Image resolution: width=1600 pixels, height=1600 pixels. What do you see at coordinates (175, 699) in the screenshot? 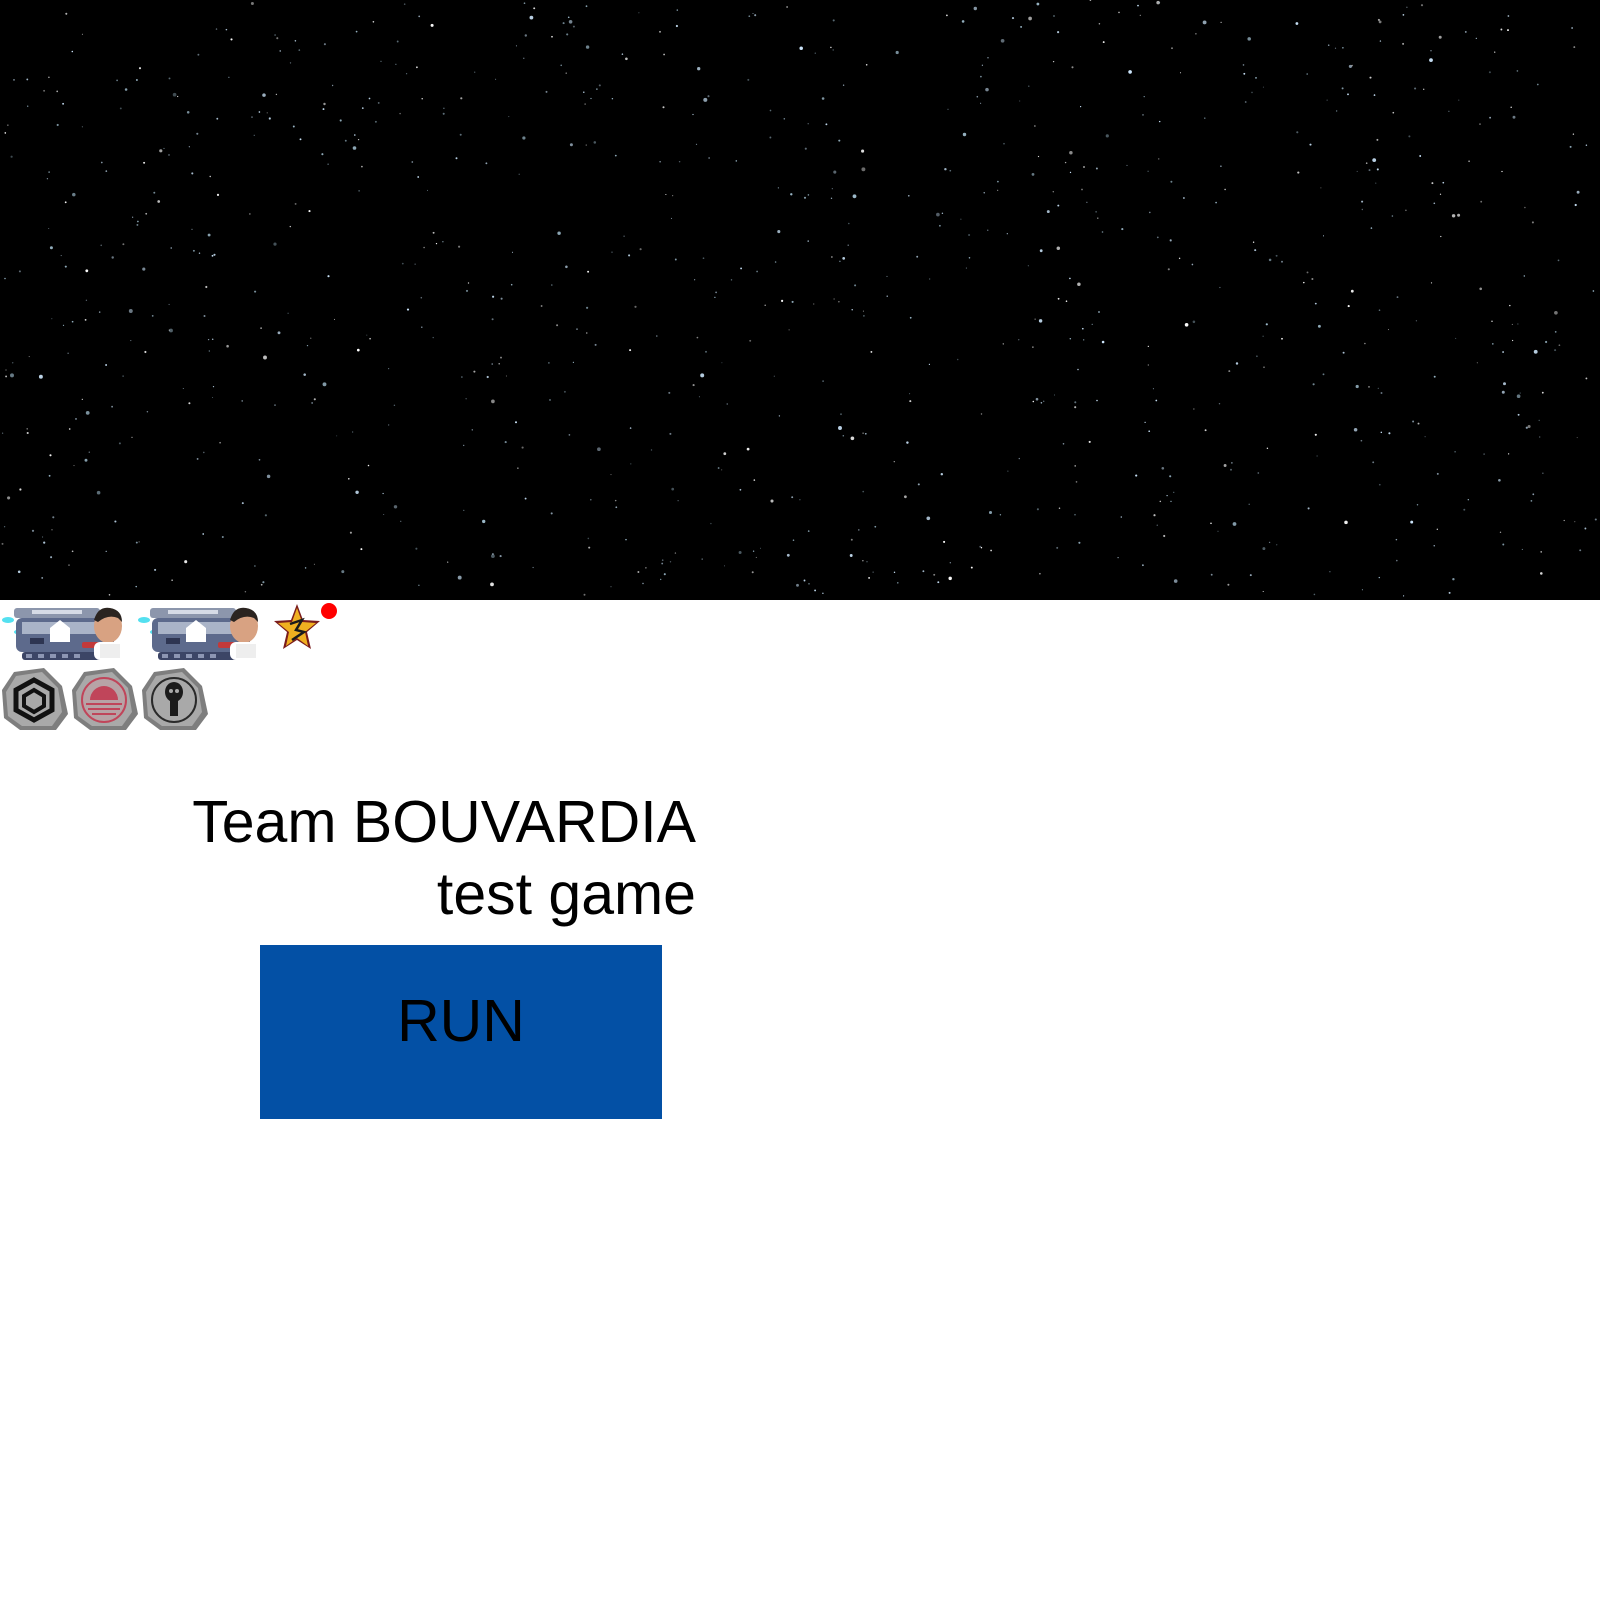
I see `skull-rune-stone-icon` at bounding box center [175, 699].